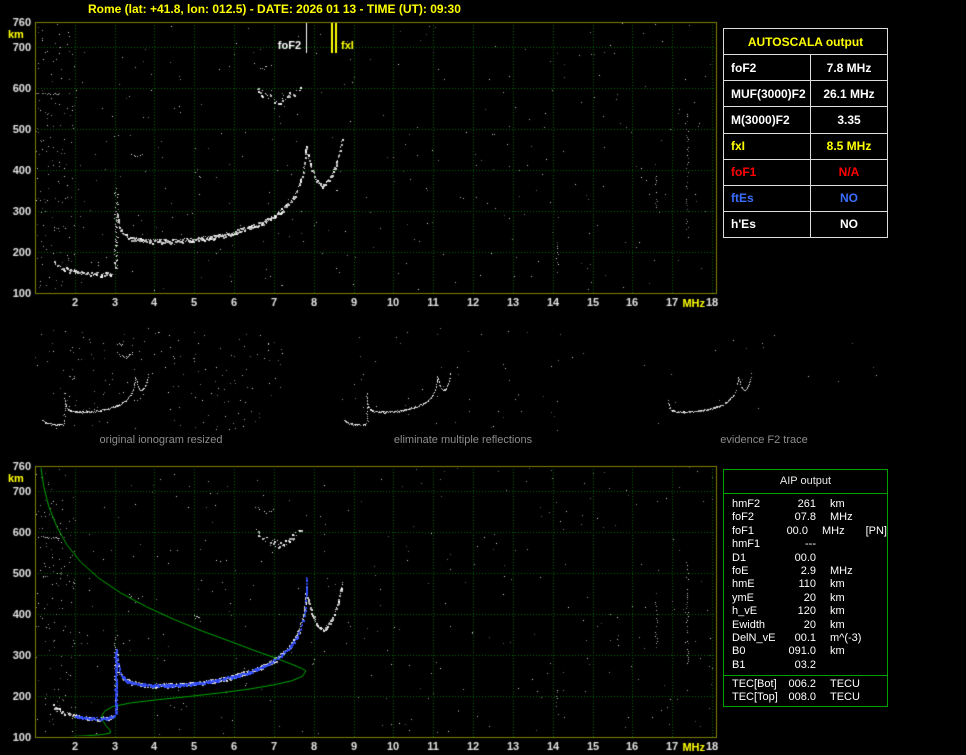  I want to click on table-row: h'Es NO, so click(805, 224).